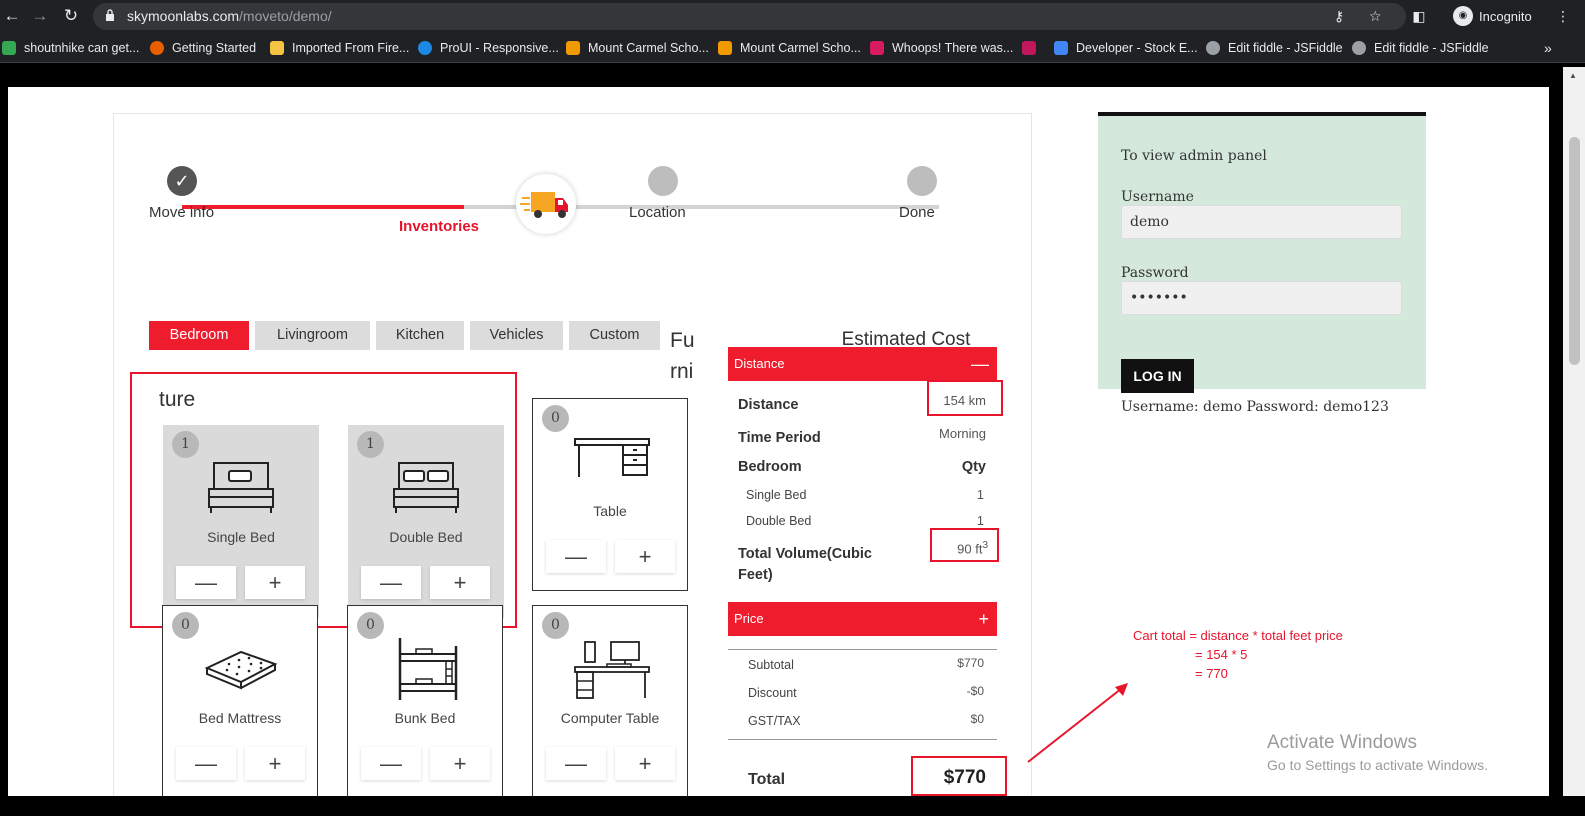 This screenshot has height=816, width=1585. I want to click on incognito-indicator: ◉ Incognito, so click(1492, 16).